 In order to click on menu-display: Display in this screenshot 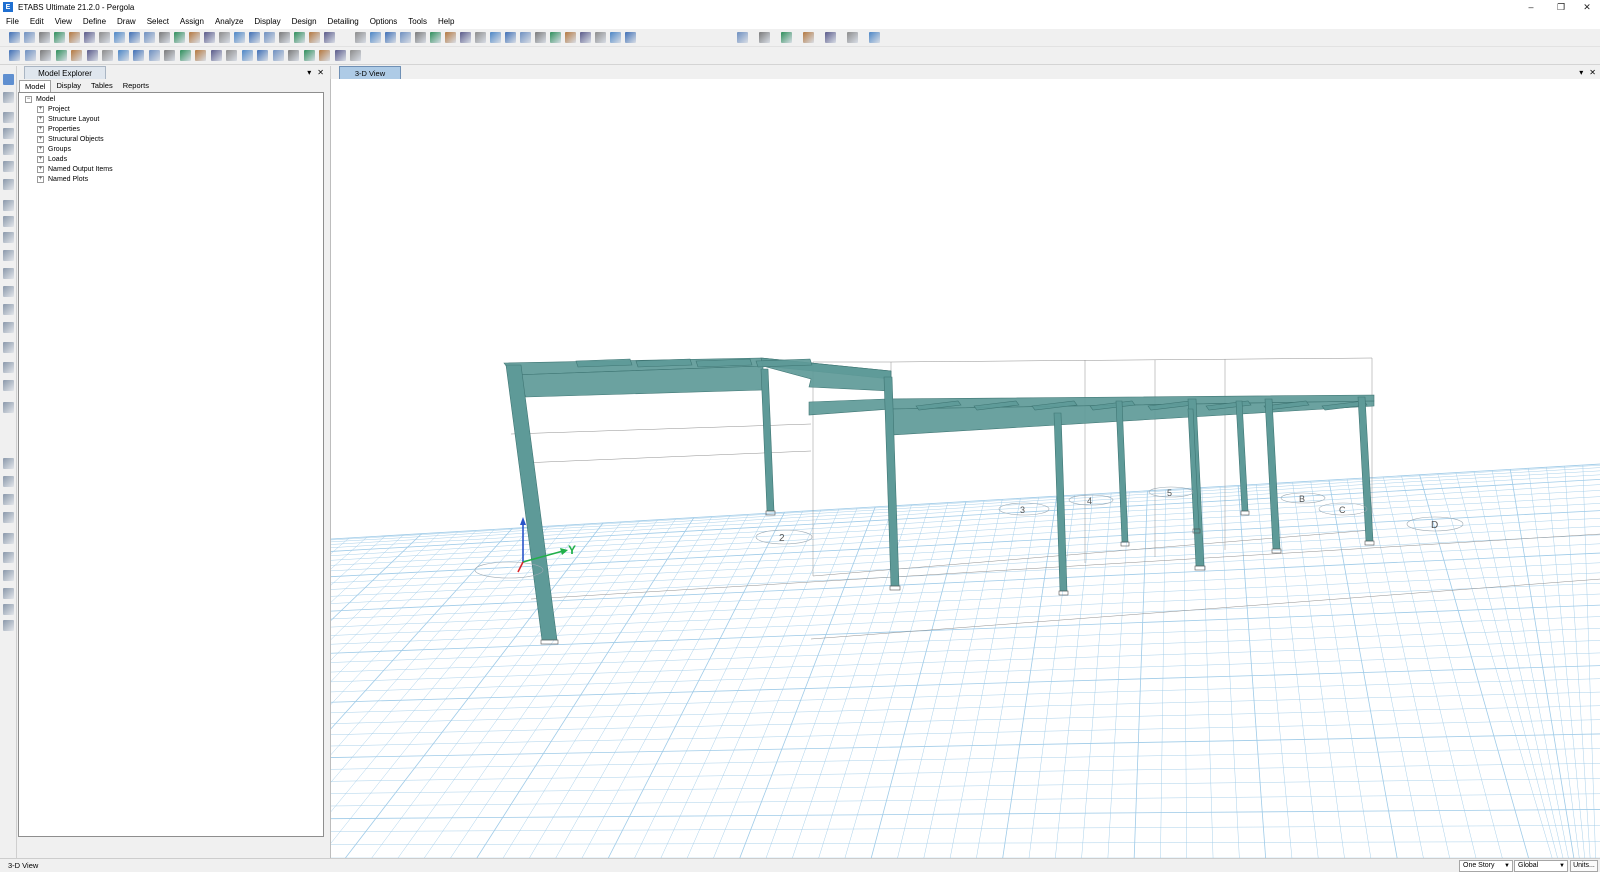, I will do `click(267, 21)`.